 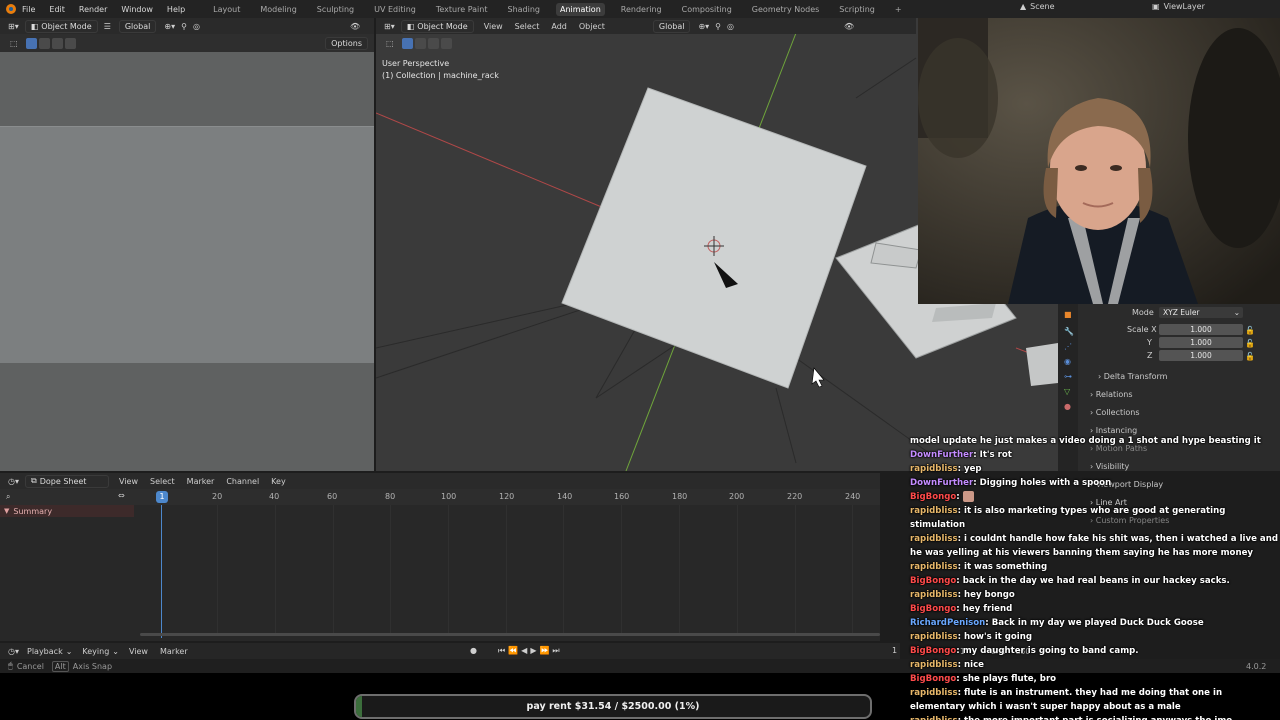 I want to click on left-mode-dropdown: ◧ Object Mode, so click(x=61, y=26).